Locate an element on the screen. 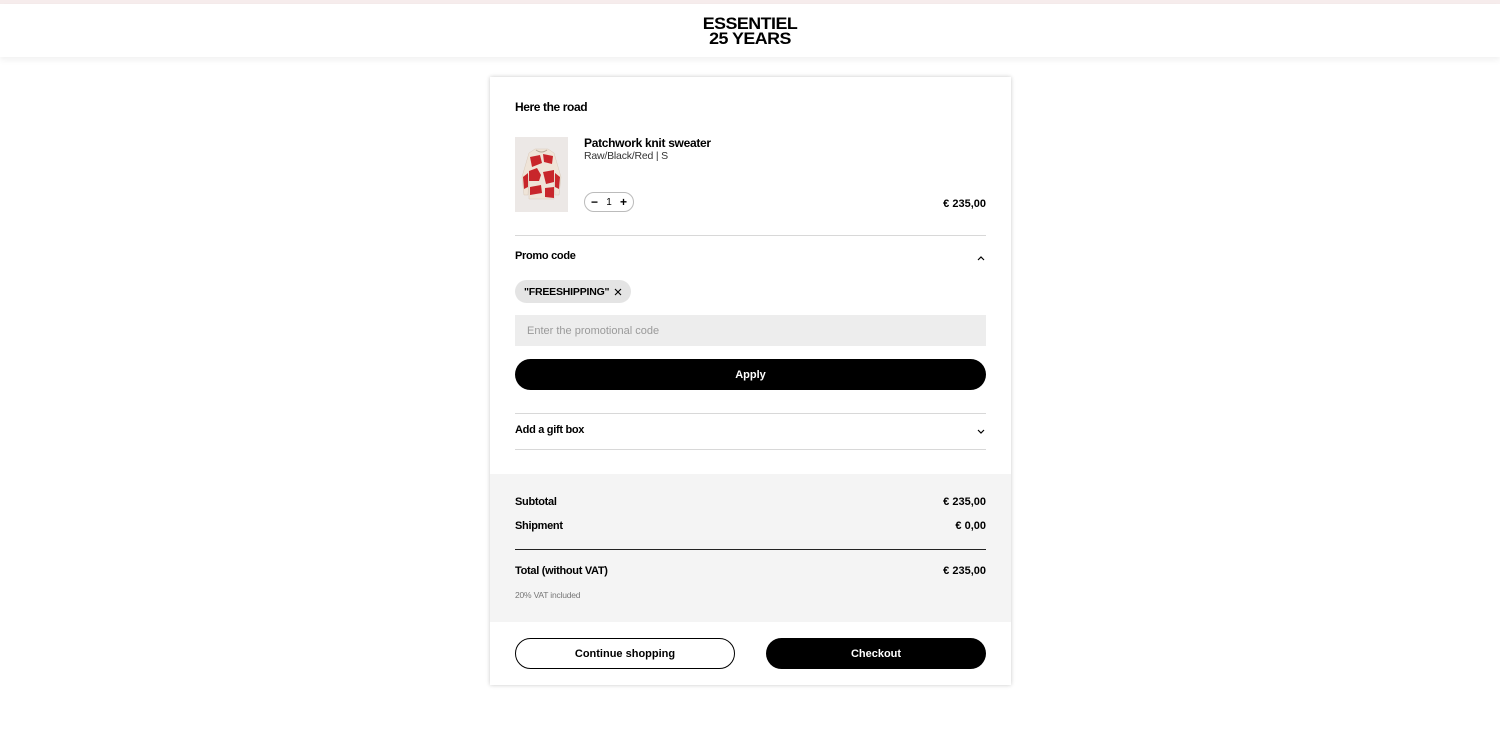 Image resolution: width=1500 pixels, height=730 pixels. quantity-stepper: − 1 + is located at coordinates (609, 202).